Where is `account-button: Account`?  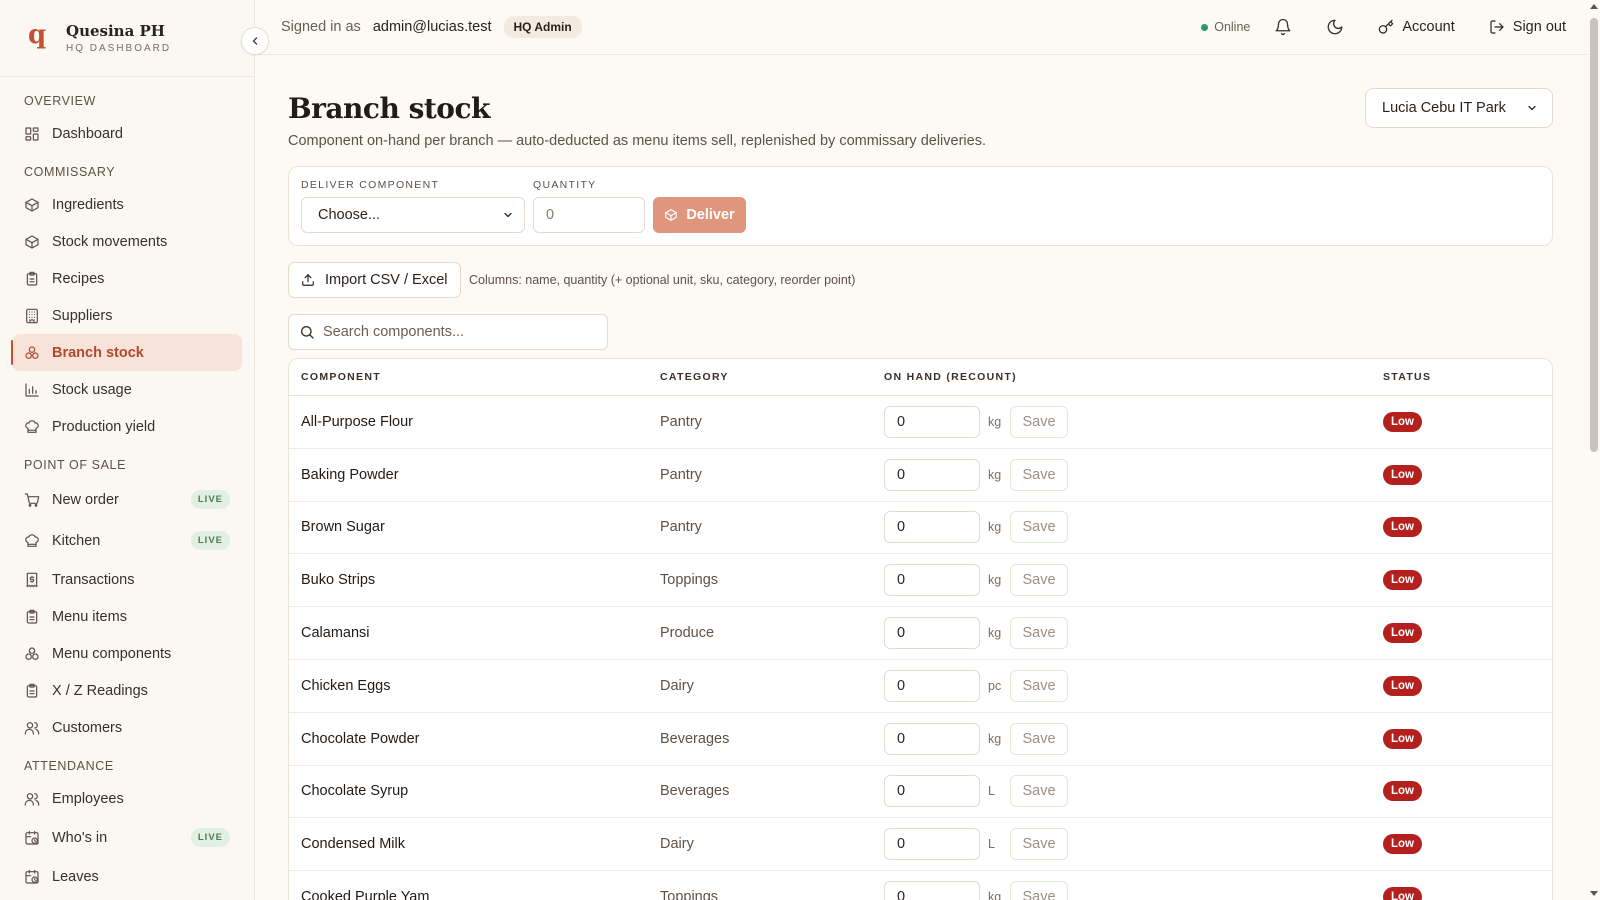
account-button: Account is located at coordinates (1416, 27).